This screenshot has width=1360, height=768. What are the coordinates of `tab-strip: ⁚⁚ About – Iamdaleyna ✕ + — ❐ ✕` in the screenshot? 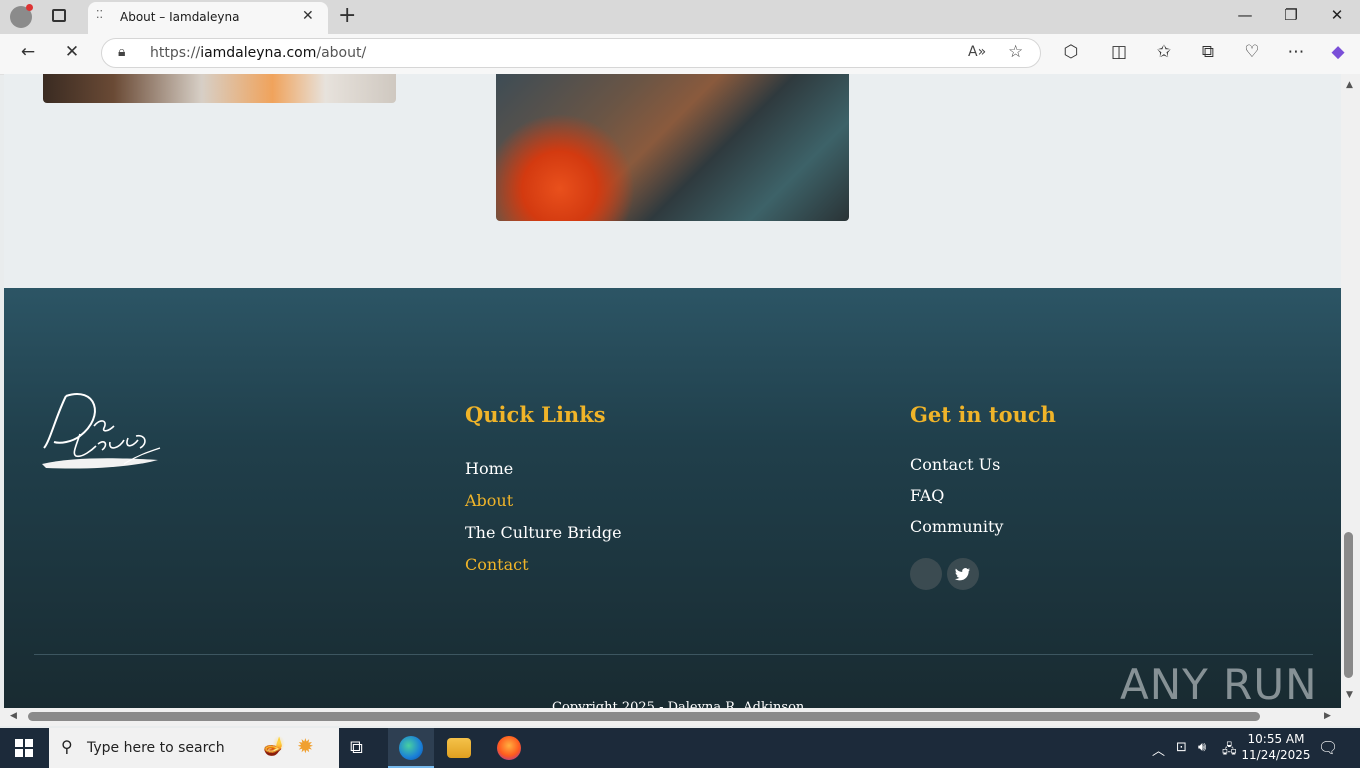 It's located at (680, 17).